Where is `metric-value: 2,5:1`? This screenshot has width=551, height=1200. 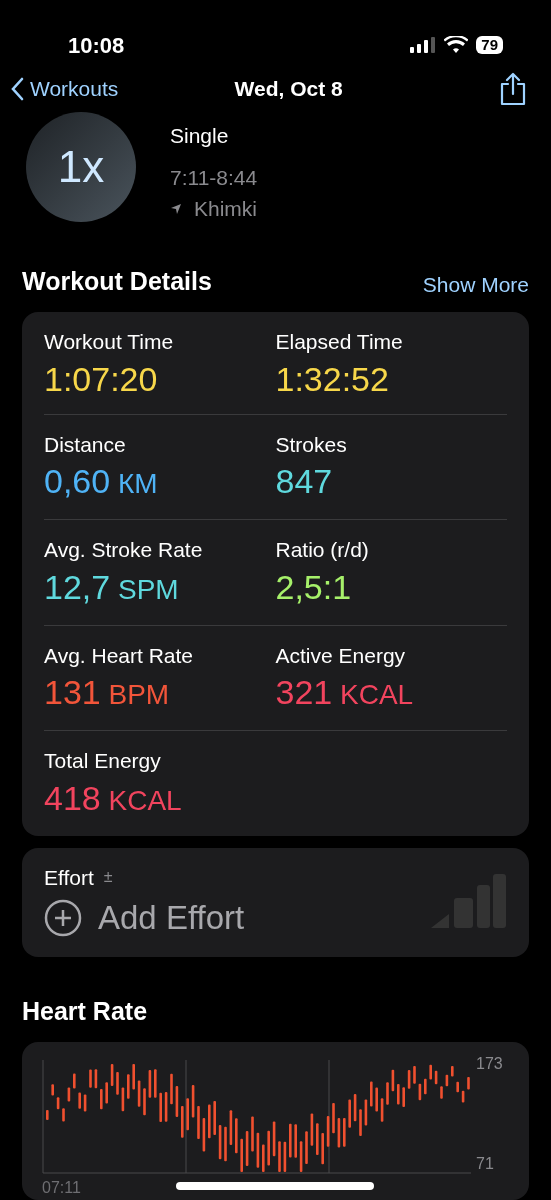 metric-value: 2,5:1 is located at coordinates (314, 587).